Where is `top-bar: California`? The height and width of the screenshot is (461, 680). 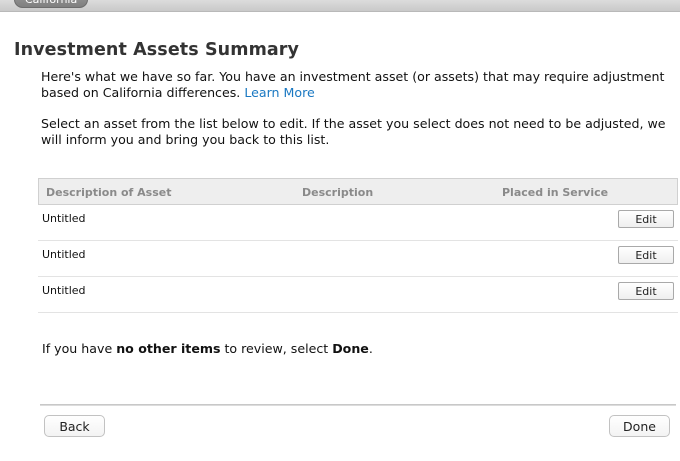 top-bar: California is located at coordinates (340, 6).